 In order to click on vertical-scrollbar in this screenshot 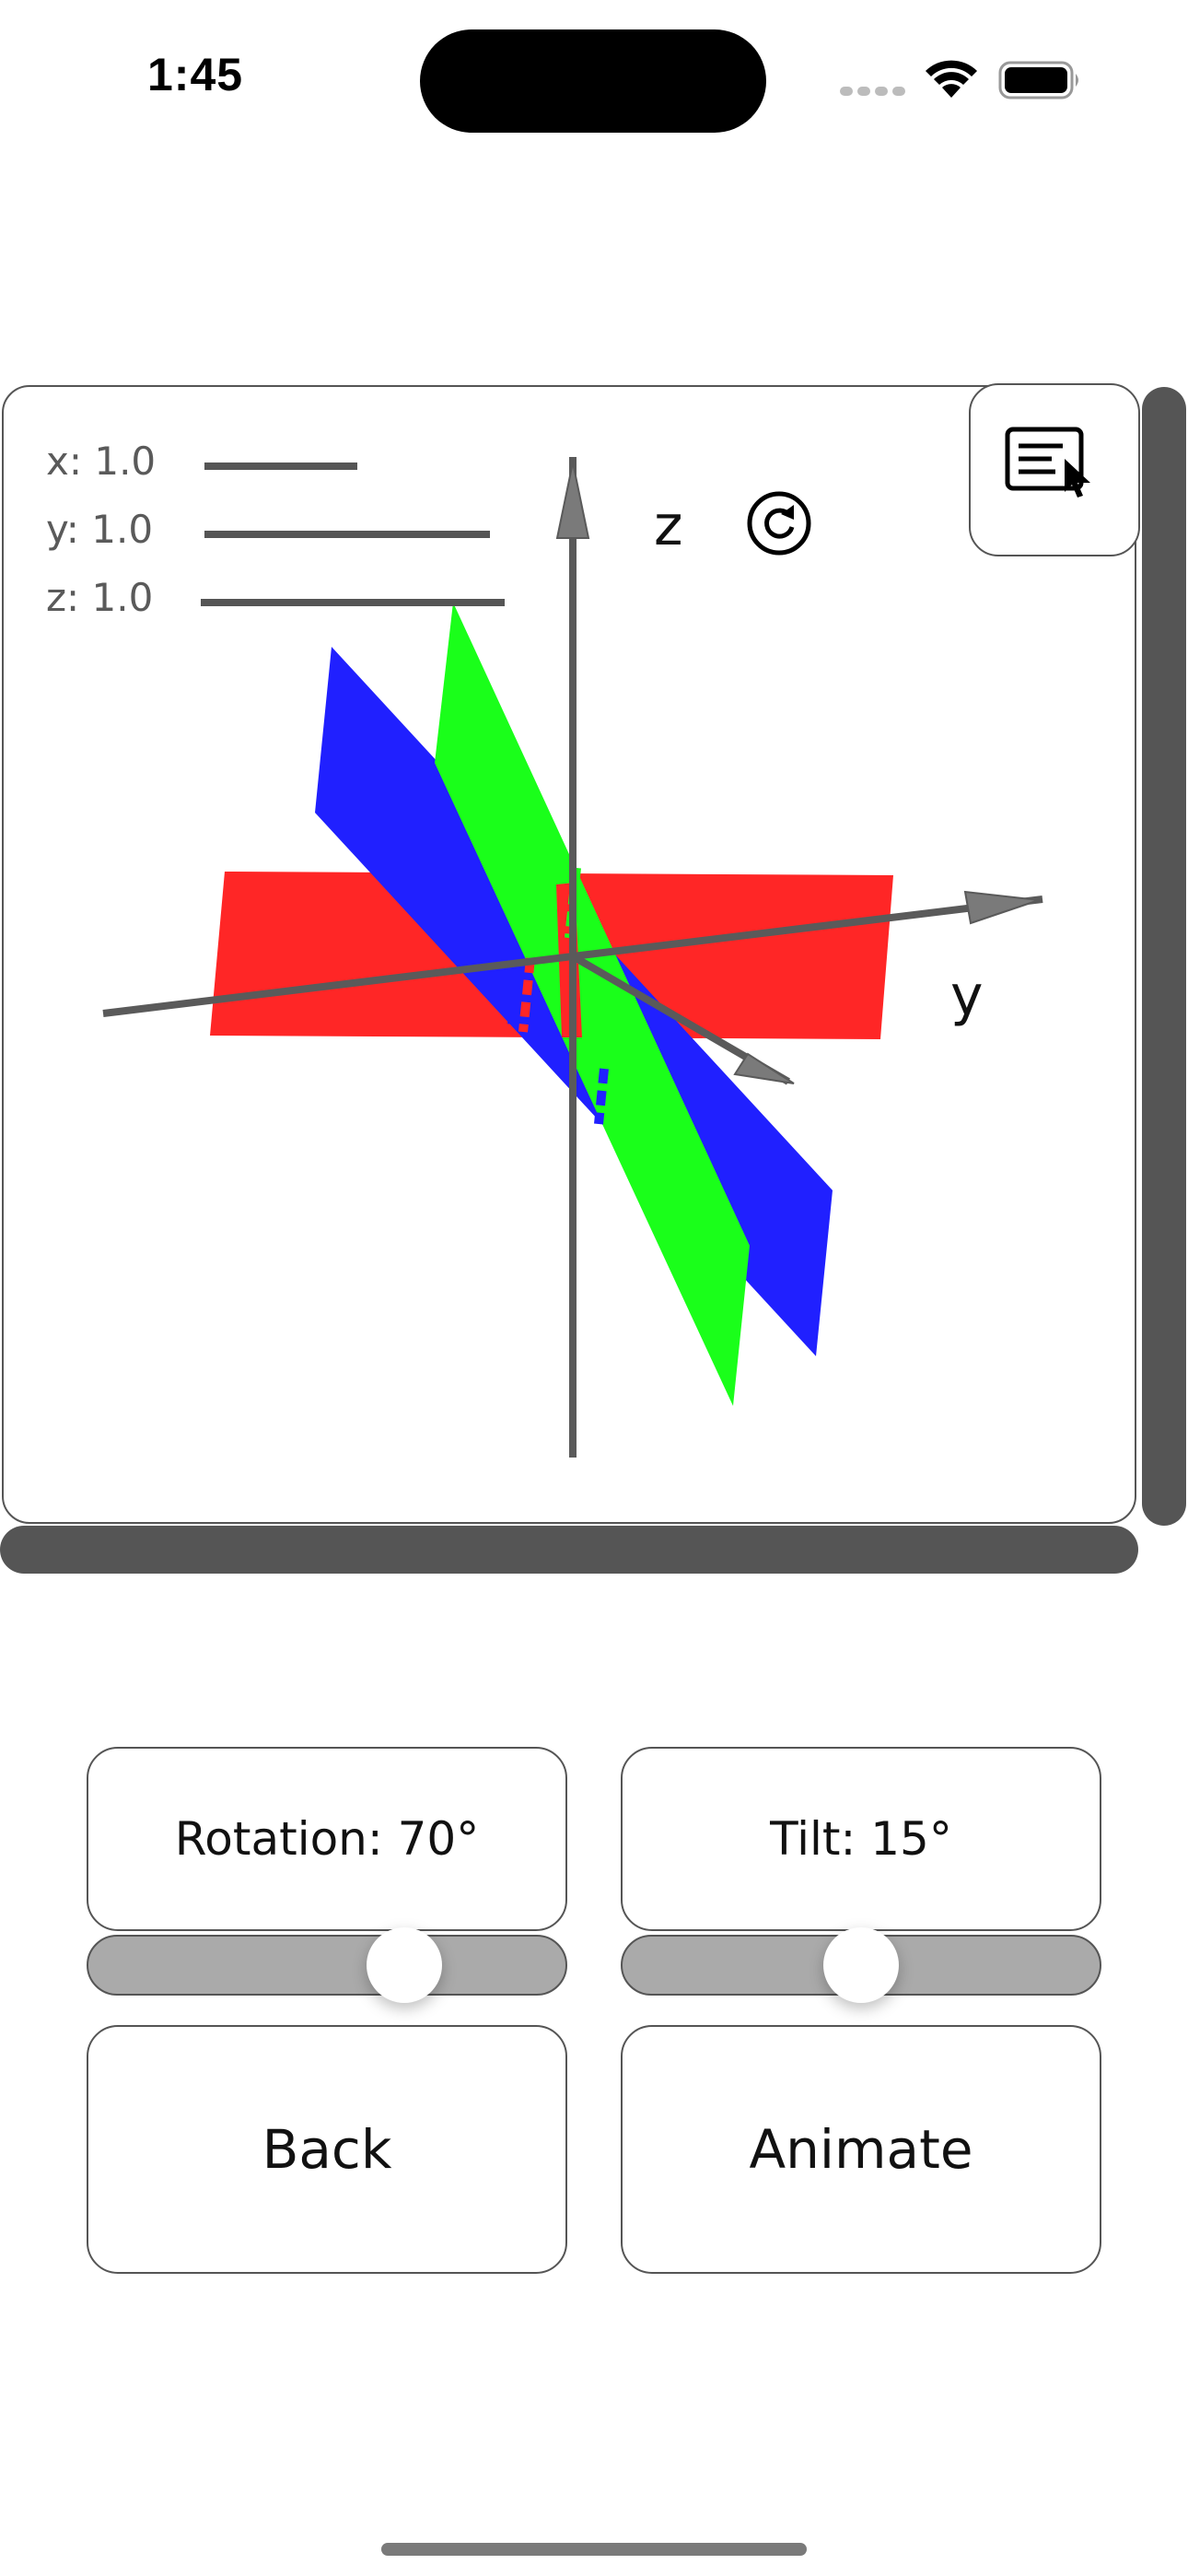, I will do `click(1164, 956)`.